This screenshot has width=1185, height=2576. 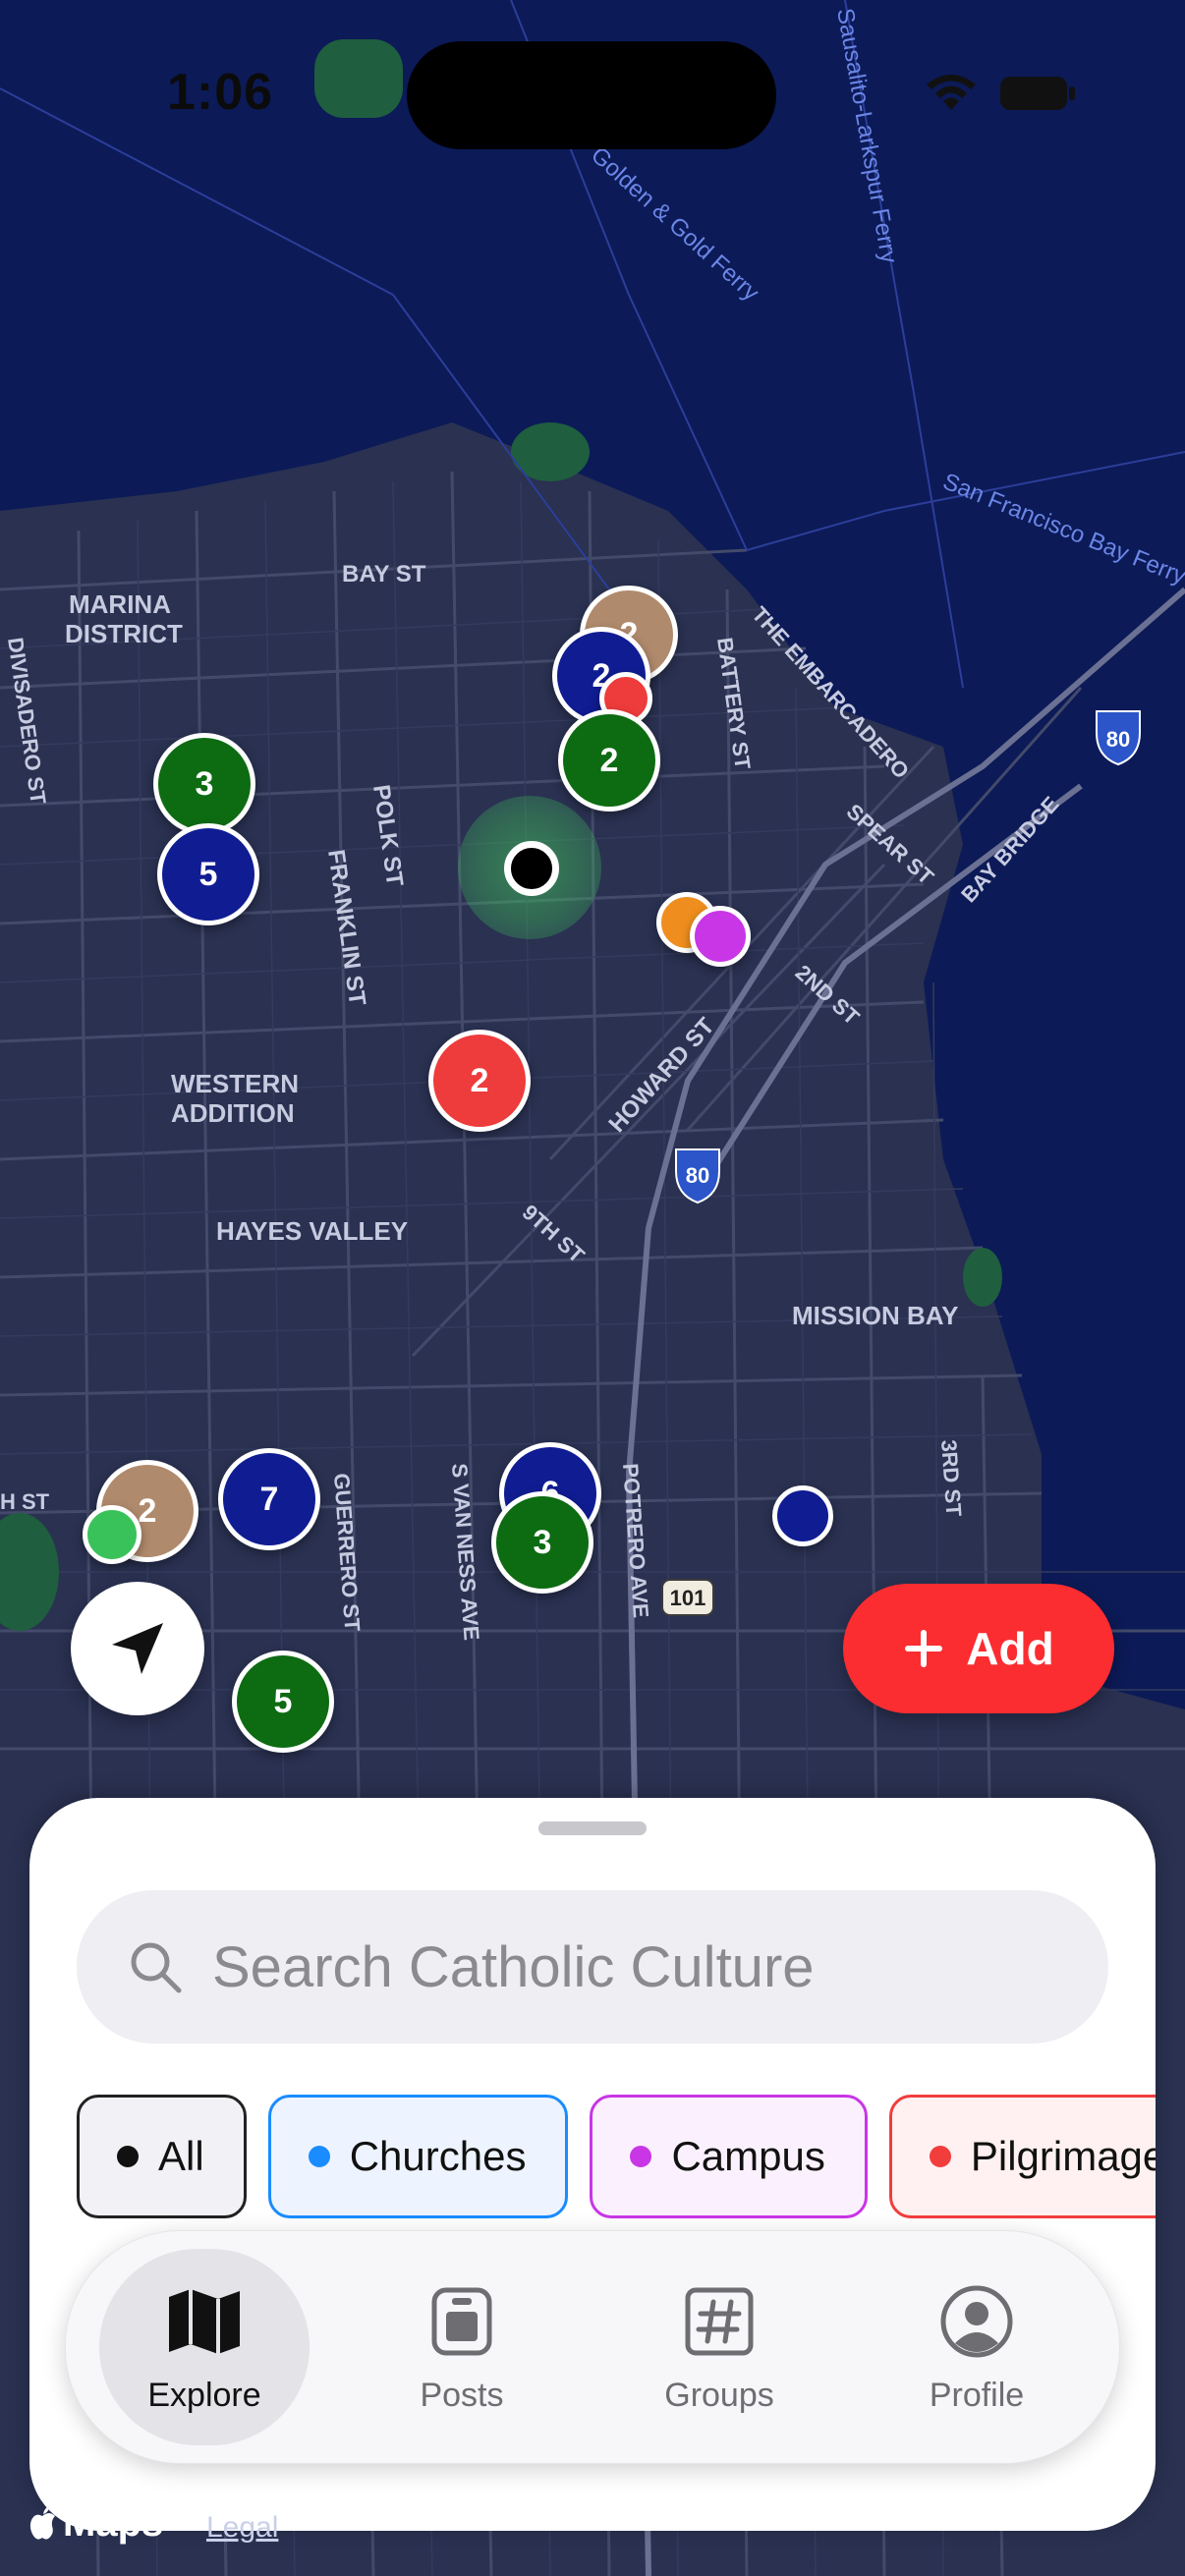 What do you see at coordinates (114, 2523) in the screenshot?
I see `maps-label: Maps` at bounding box center [114, 2523].